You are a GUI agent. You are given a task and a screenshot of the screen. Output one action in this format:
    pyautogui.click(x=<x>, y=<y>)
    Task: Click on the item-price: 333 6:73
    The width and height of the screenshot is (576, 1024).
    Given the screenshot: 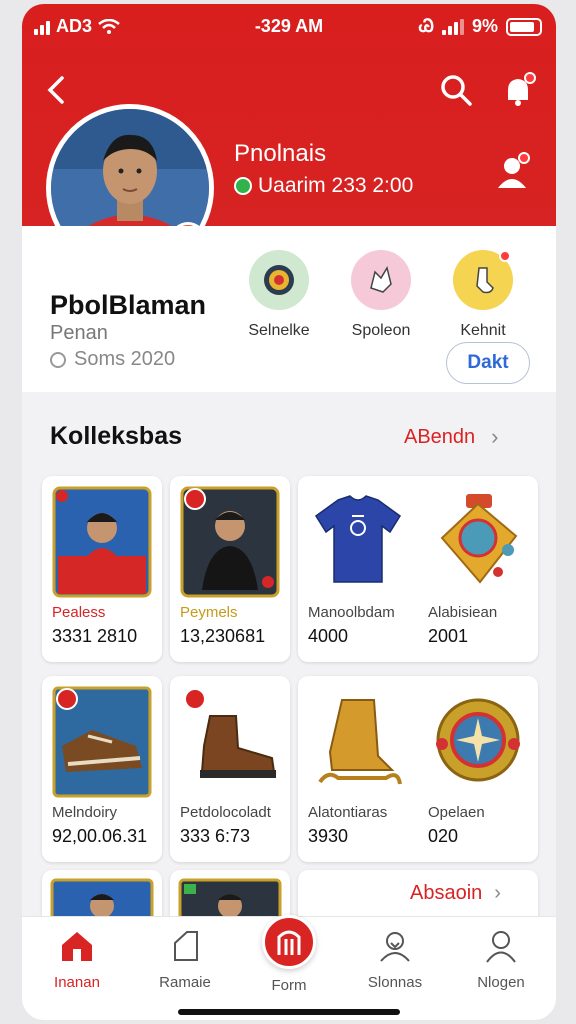 What is the action you would take?
    pyautogui.click(x=215, y=836)
    